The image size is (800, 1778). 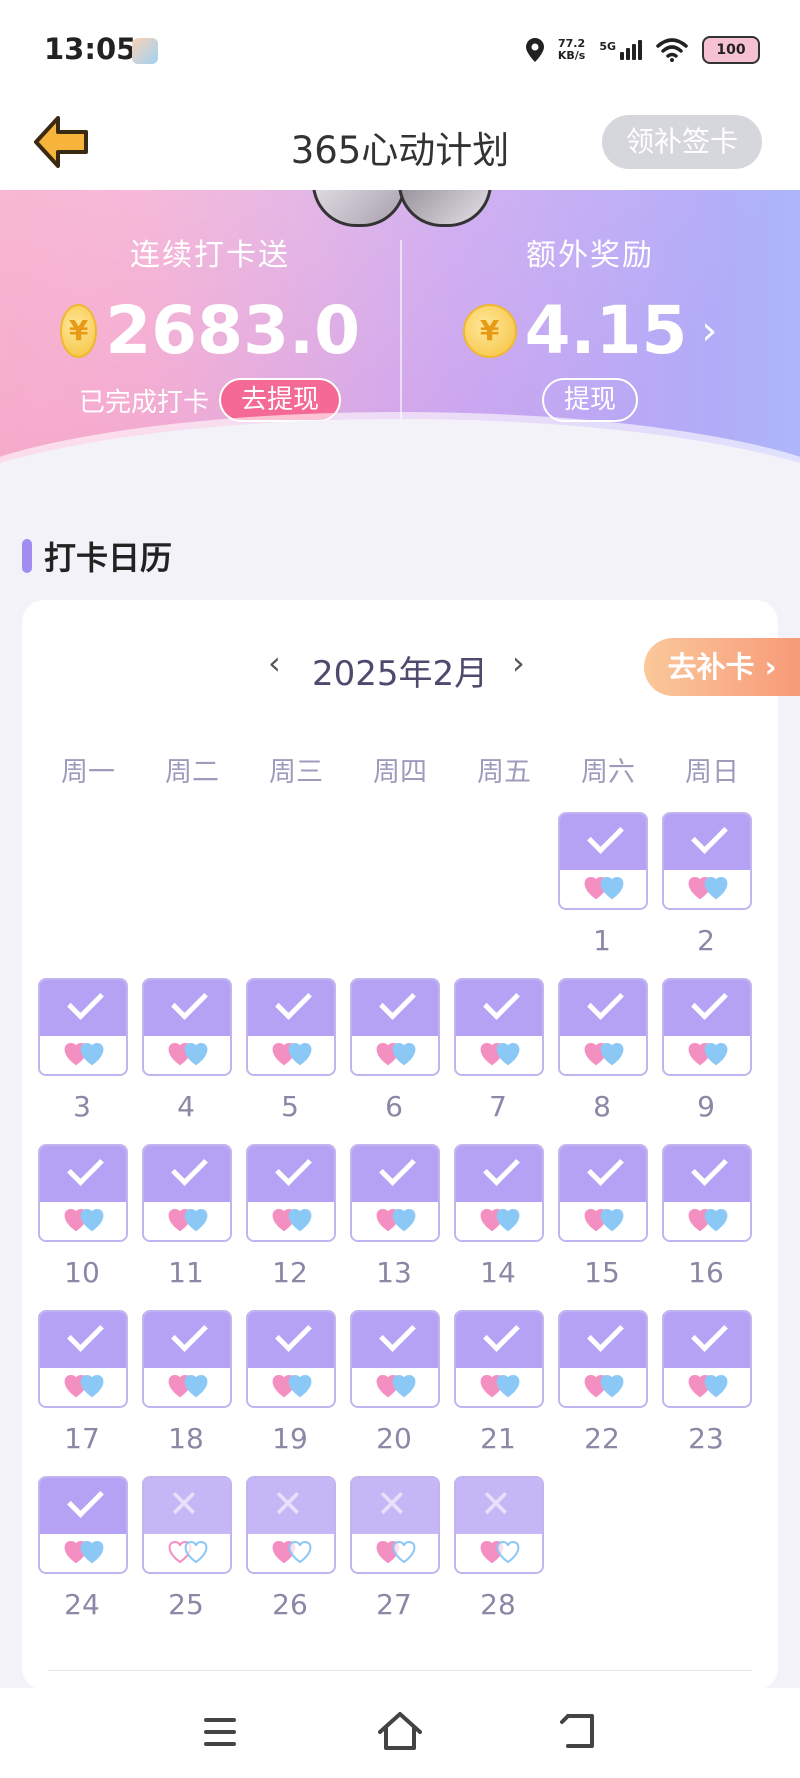 I want to click on calendar-day: 19, so click(x=291, y=1393).